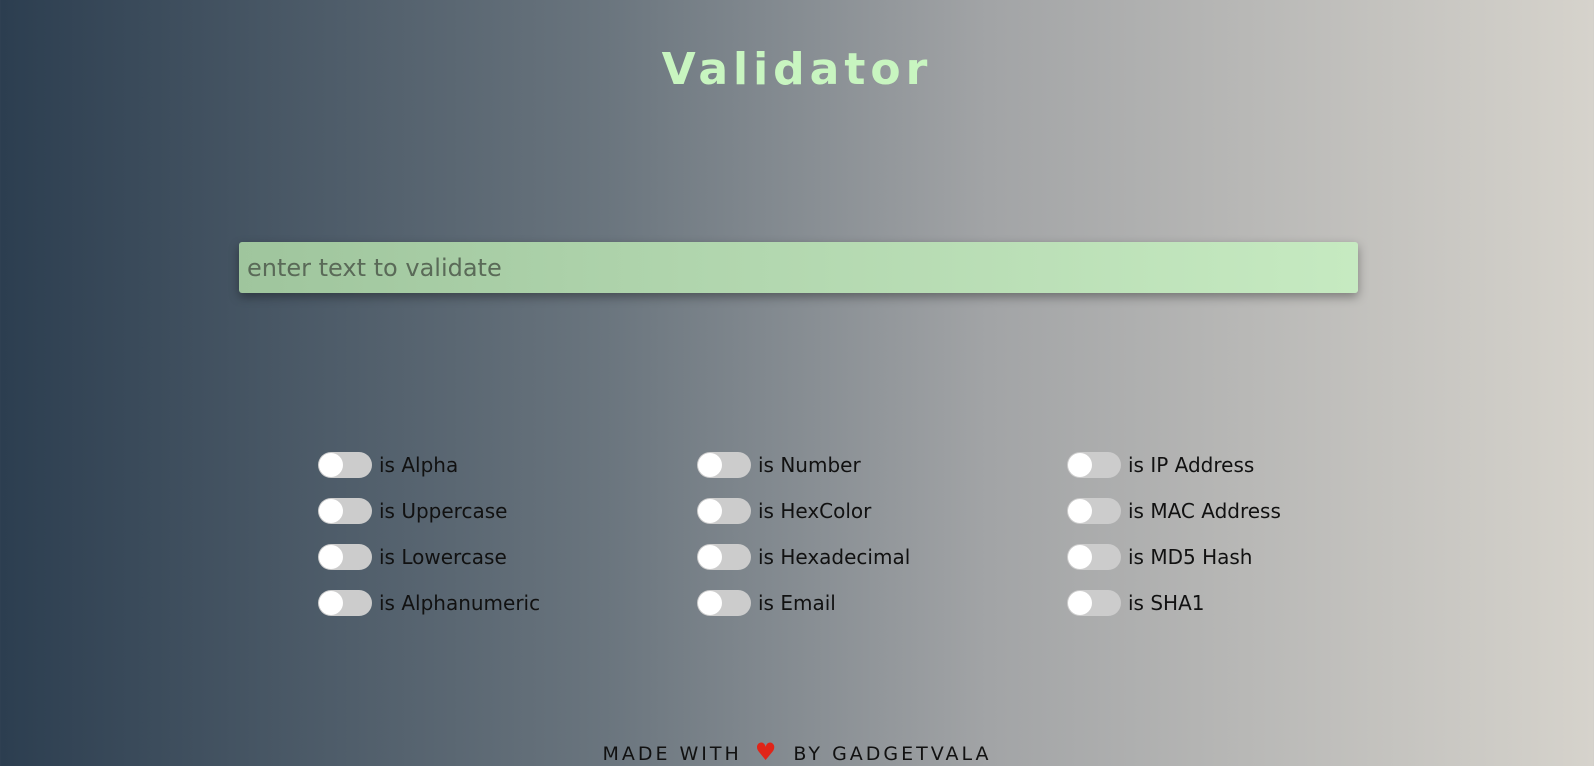 This screenshot has height=766, width=1594. Describe the element at coordinates (1094, 465) in the screenshot. I see `is-ip-address-toggle` at that location.